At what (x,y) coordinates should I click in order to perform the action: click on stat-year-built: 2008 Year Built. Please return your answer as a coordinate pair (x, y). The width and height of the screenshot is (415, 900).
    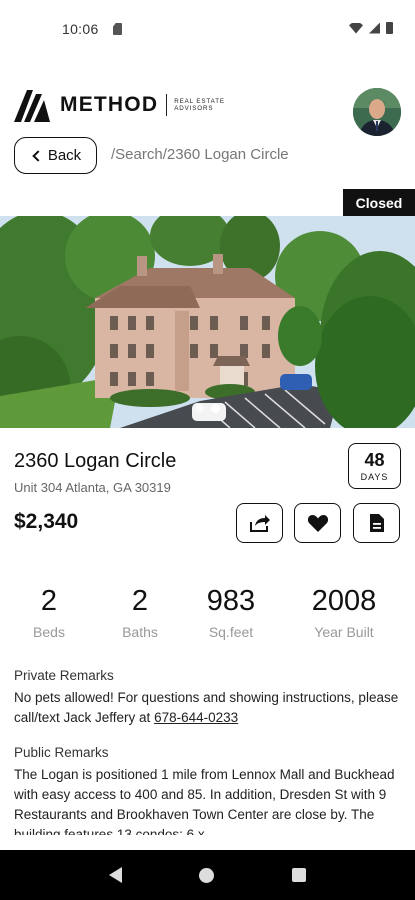
    Looking at the image, I should click on (344, 612).